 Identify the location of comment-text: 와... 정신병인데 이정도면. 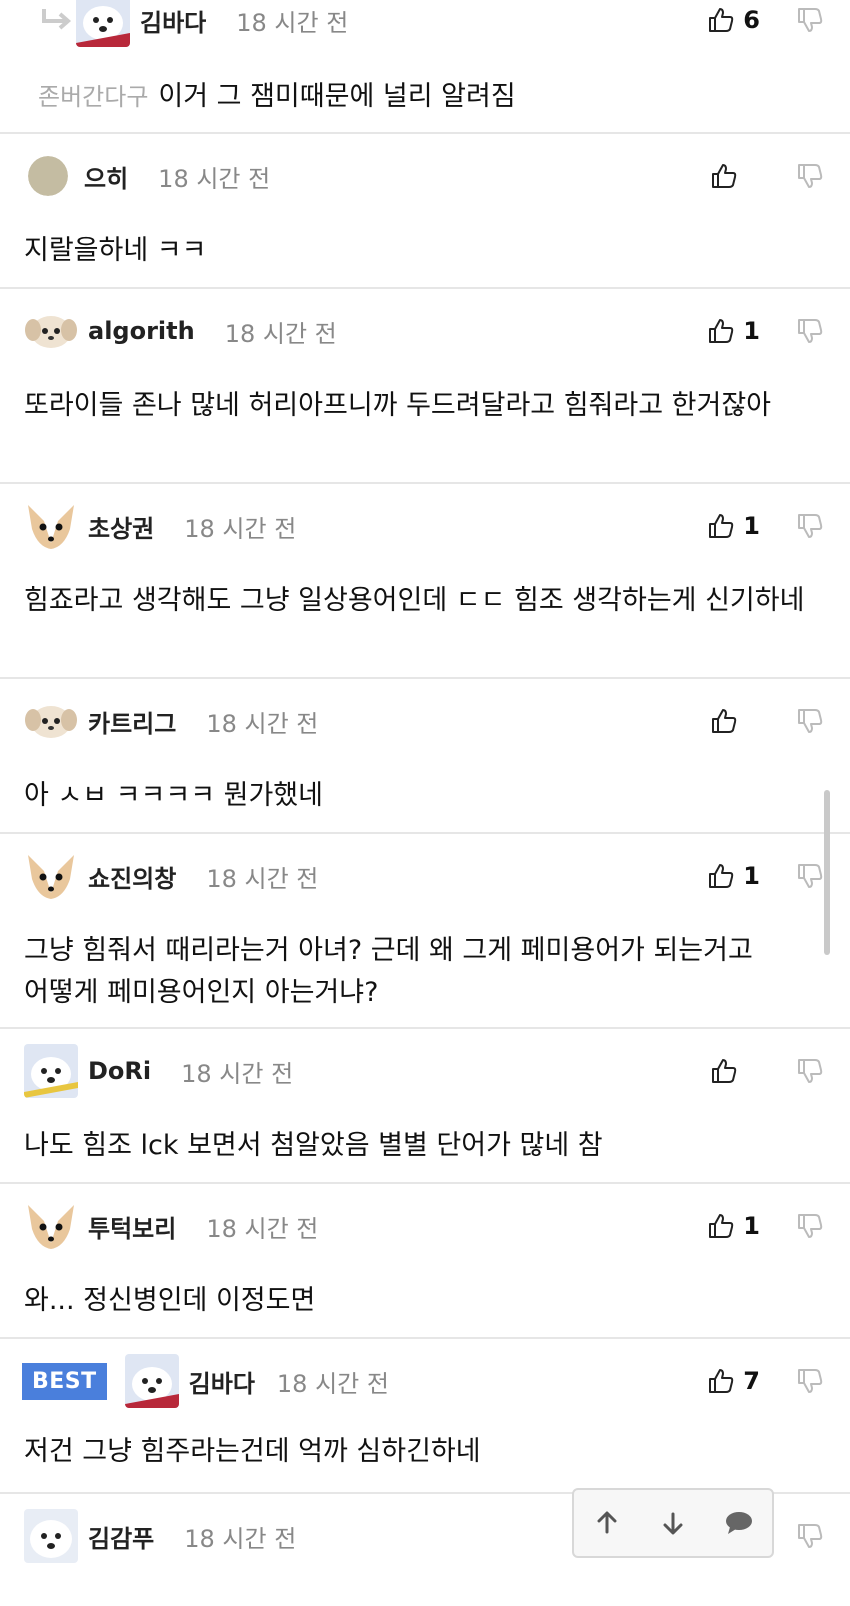
(170, 1300).